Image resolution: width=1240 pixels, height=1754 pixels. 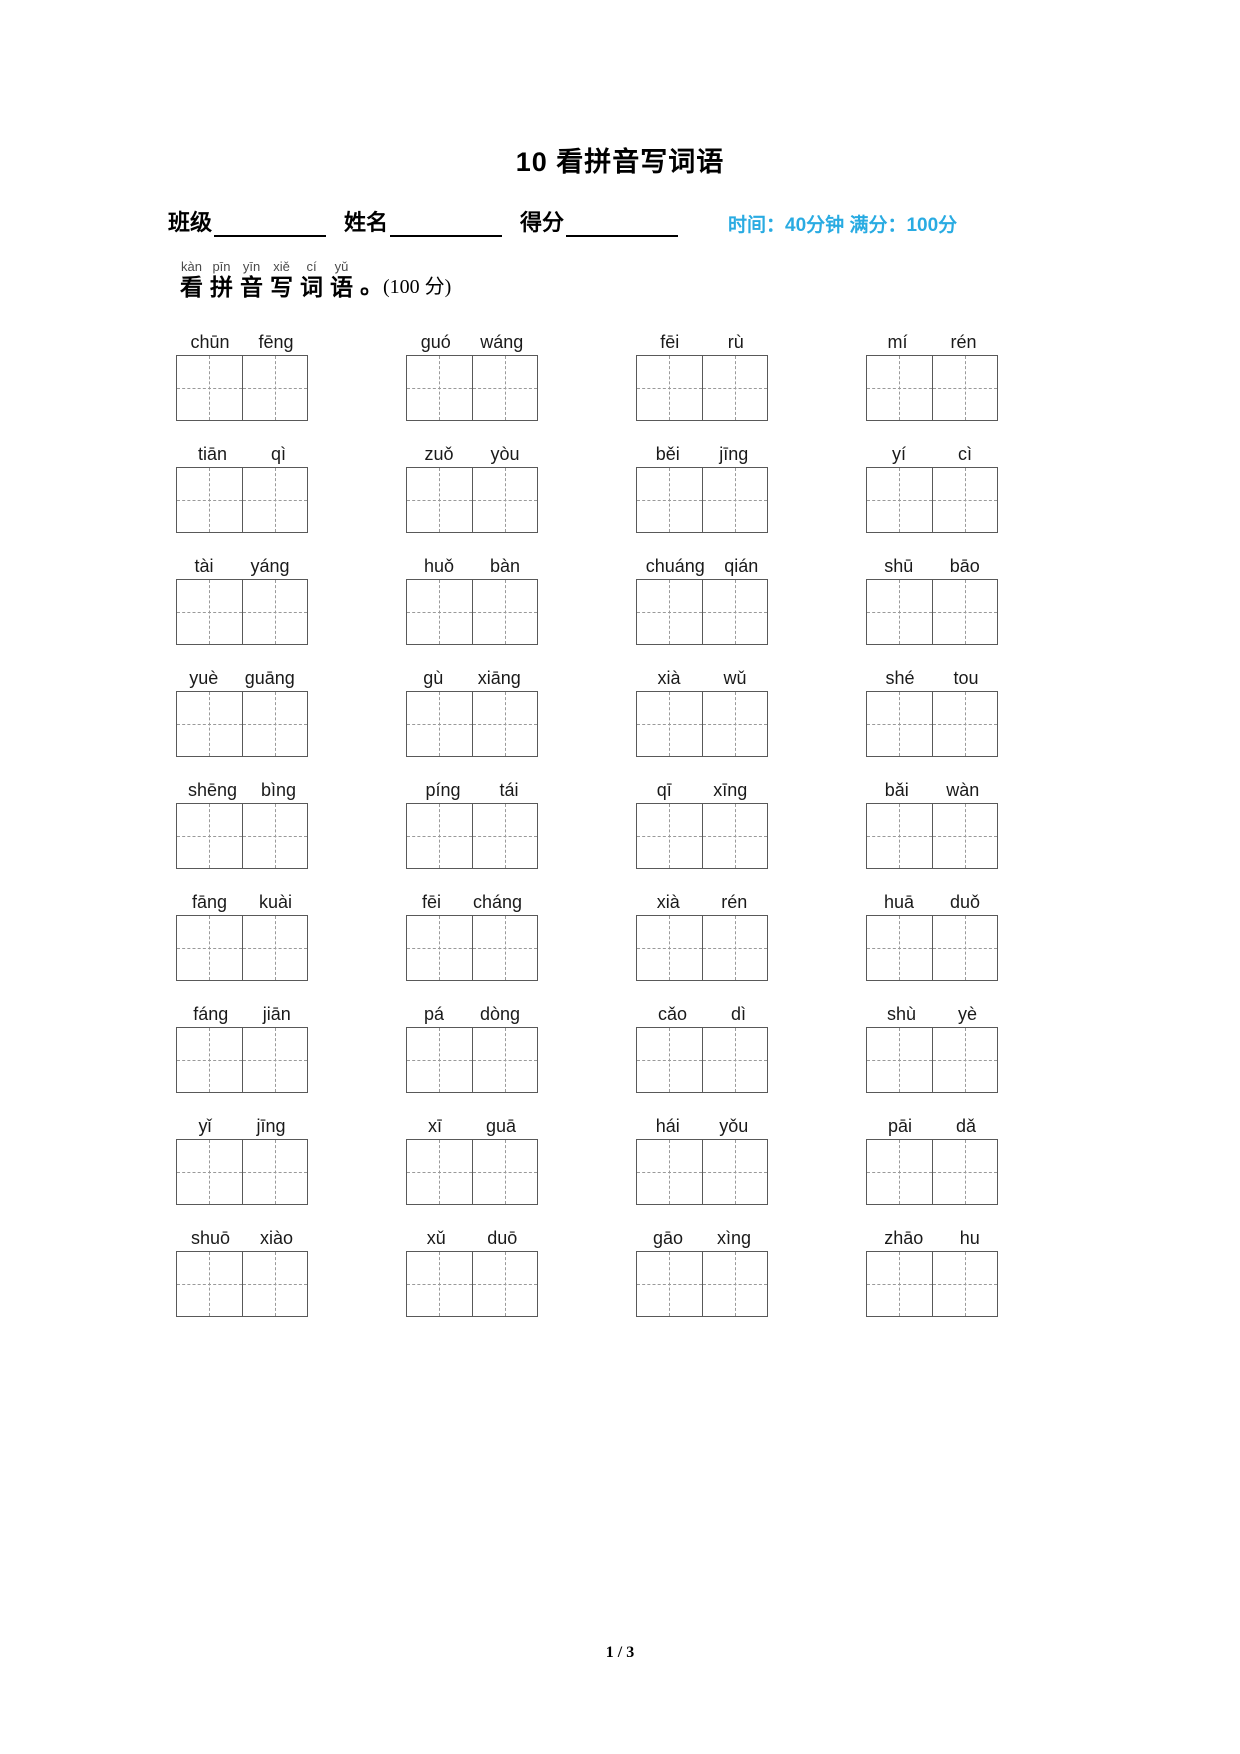 I want to click on info-blank-score, so click(x=622, y=227).